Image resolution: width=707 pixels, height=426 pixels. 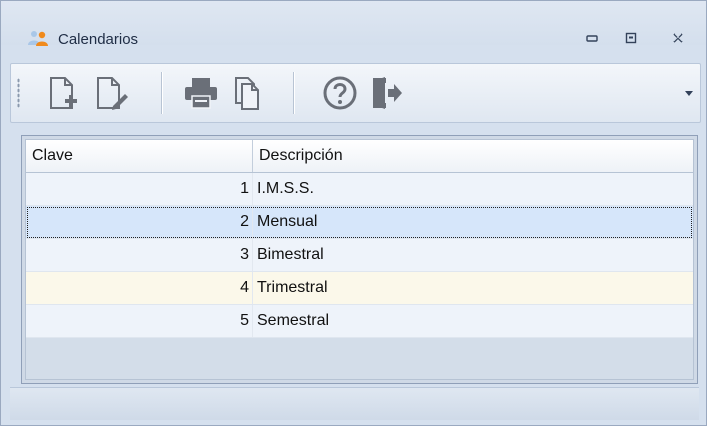 What do you see at coordinates (38, 38) in the screenshot?
I see `users-icon` at bounding box center [38, 38].